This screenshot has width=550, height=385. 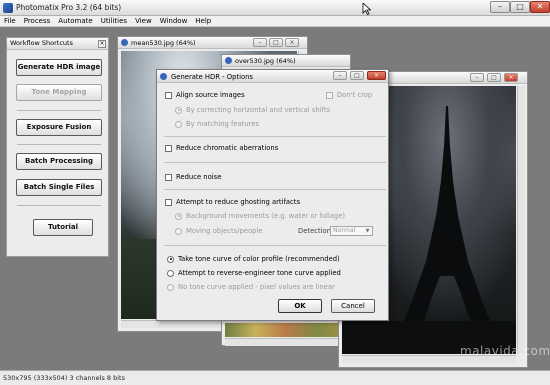 I want to click on chromatic-checkbox: Reduce chromatic aberrations, so click(x=221, y=148).